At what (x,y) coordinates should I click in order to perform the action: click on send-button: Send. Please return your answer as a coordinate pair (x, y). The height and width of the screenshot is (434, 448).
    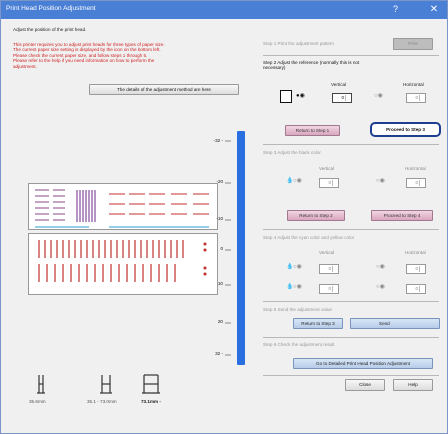
    Looking at the image, I should click on (395, 323).